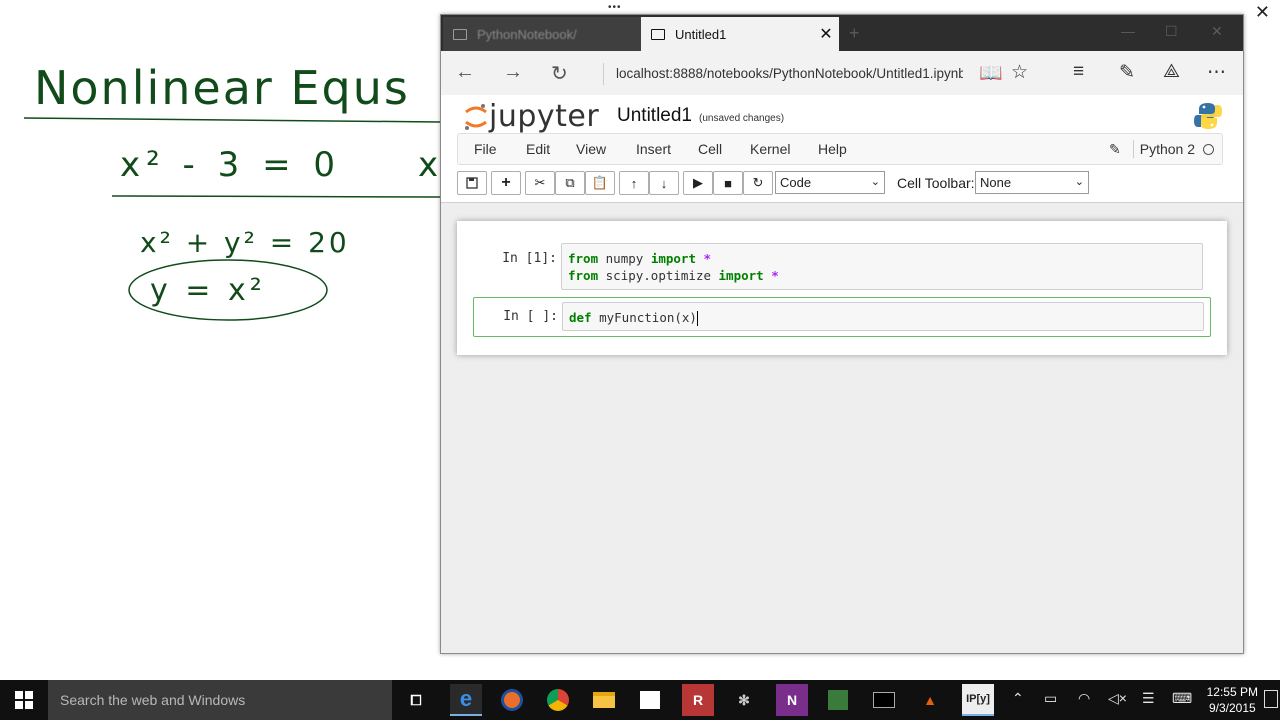 Image resolution: width=1280 pixels, height=720 pixels. I want to click on terminal-icon, so click(884, 700).